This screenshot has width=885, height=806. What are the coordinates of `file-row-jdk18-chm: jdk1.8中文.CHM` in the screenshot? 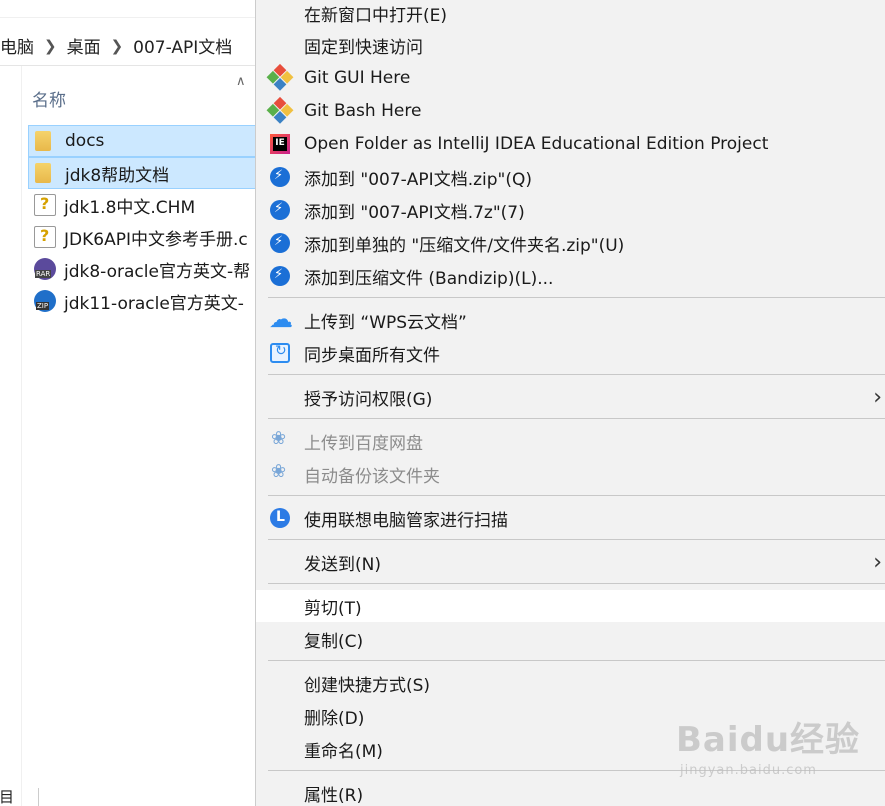 It's located at (142, 205).